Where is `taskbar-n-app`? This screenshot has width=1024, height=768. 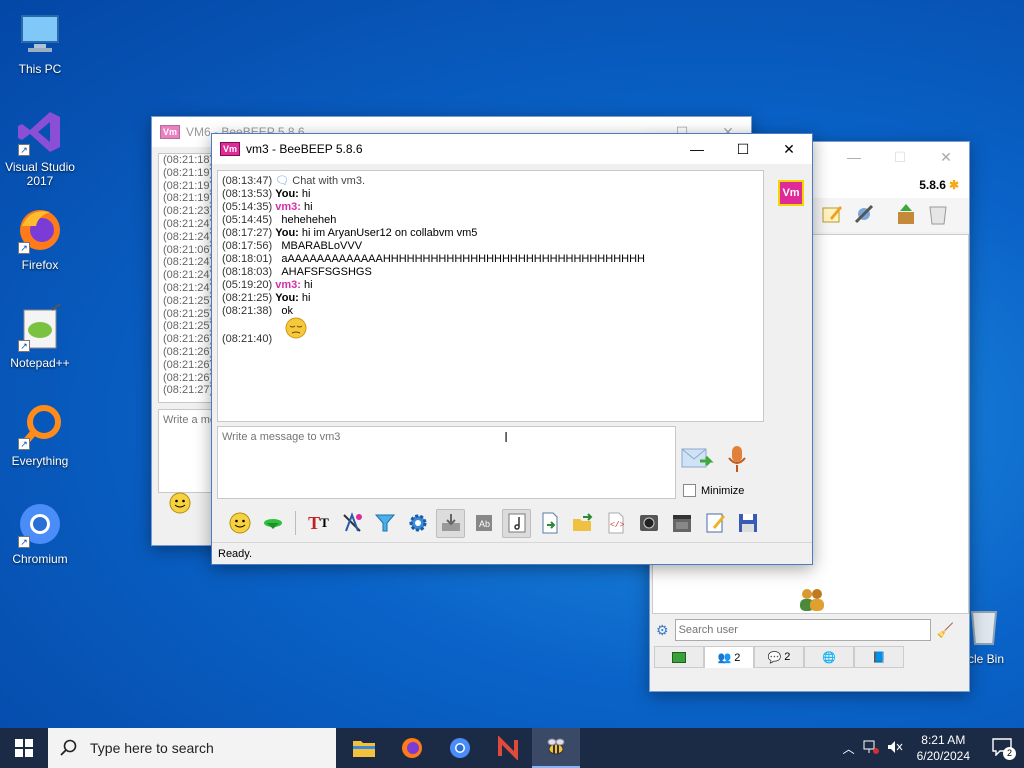 taskbar-n-app is located at coordinates (508, 748).